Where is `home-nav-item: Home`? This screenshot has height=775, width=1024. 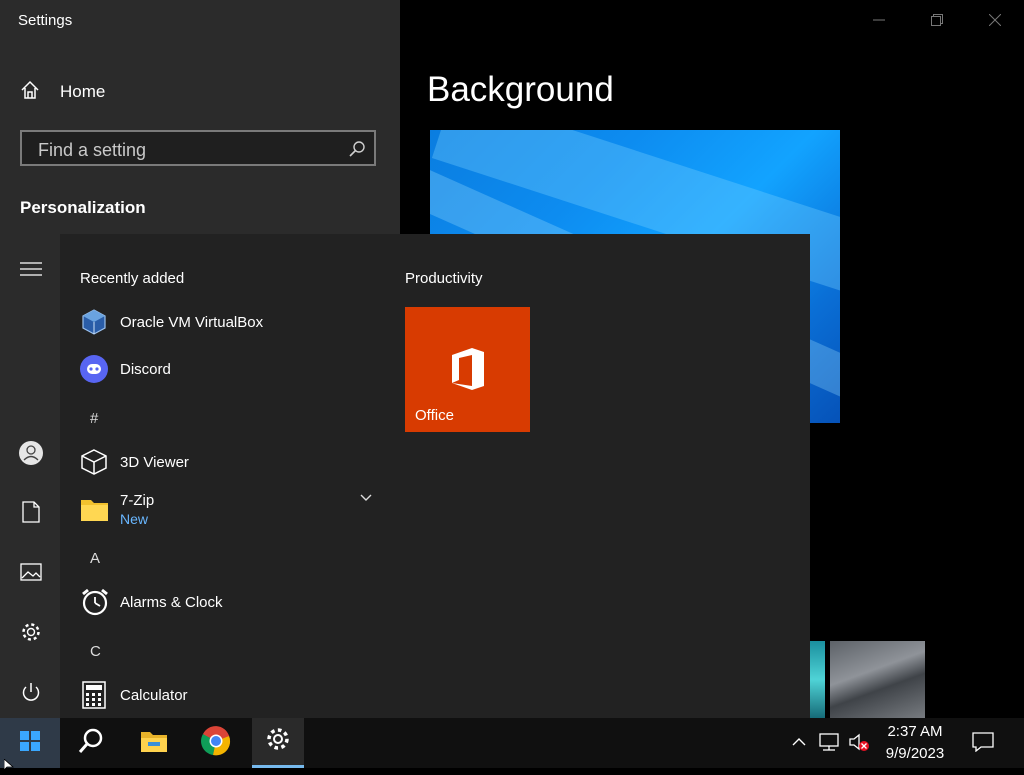
home-nav-item: Home is located at coordinates (62, 92).